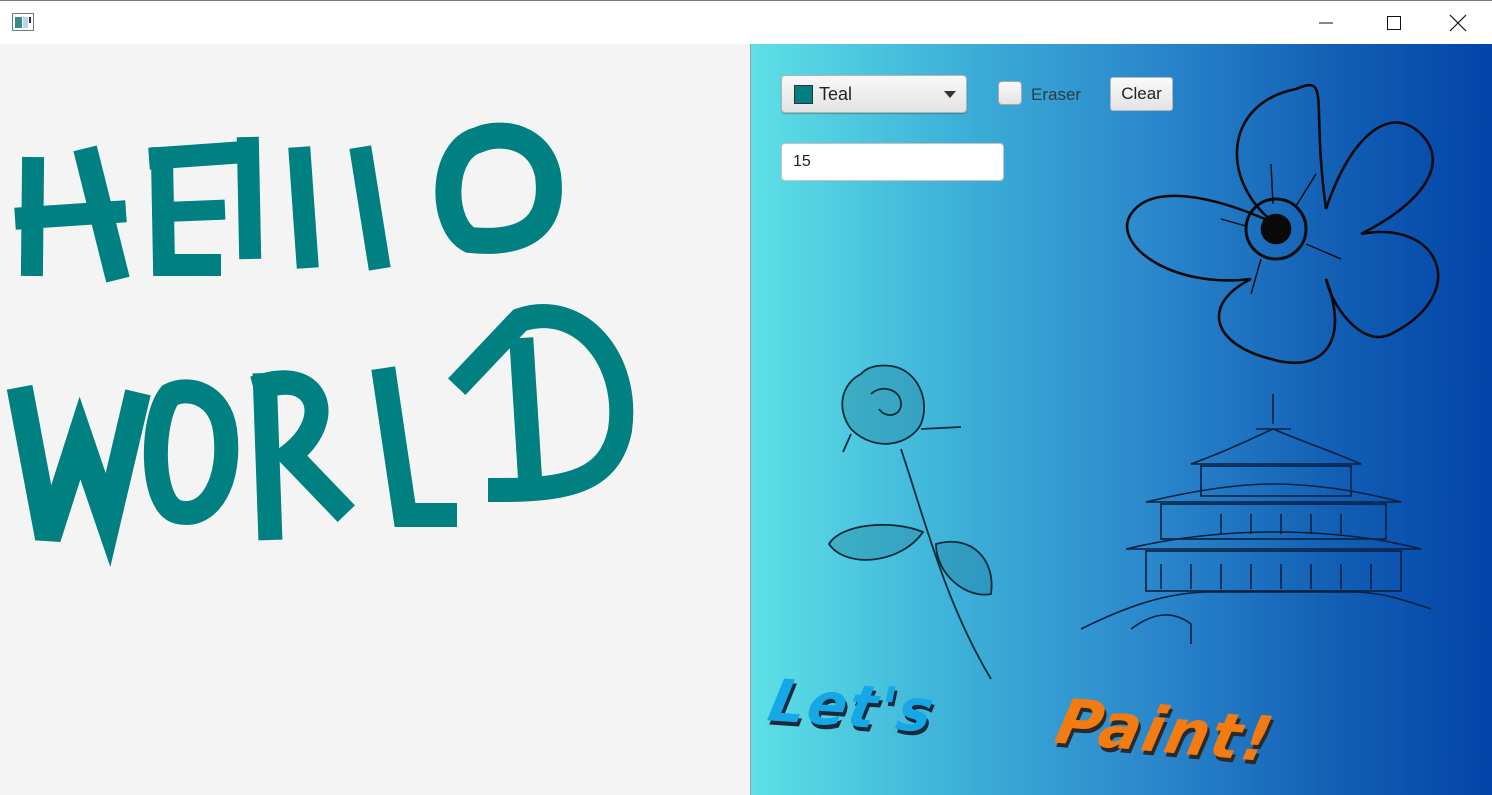  I want to click on stroke-letter-d, so click(541, 403).